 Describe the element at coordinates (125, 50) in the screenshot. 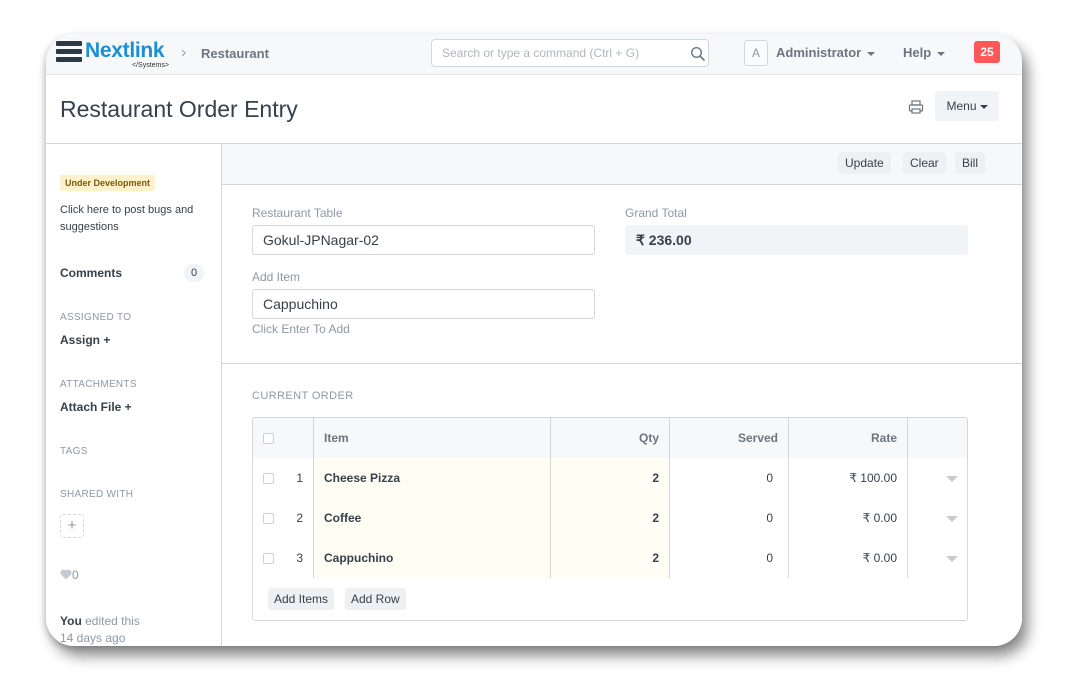

I see `logo-text: Nextlink` at that location.